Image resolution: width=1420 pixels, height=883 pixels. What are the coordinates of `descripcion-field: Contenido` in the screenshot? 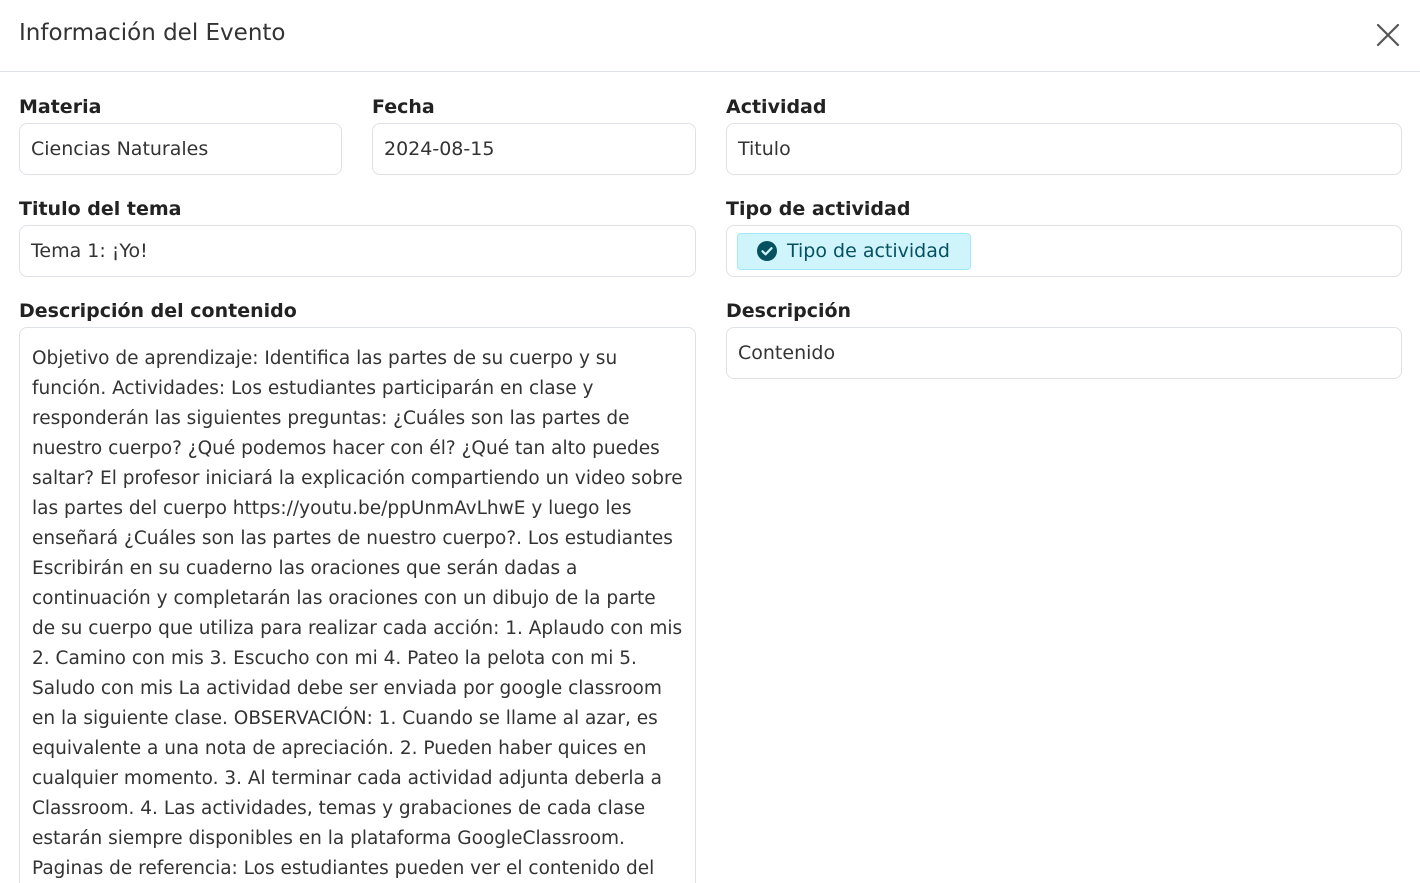 It's located at (1064, 353).